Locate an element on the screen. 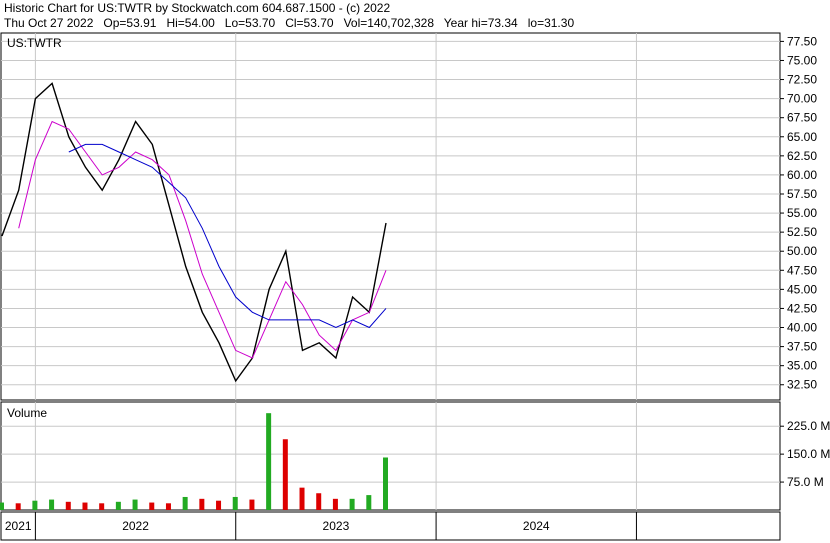 This screenshot has width=830, height=543. ma_long-line is located at coordinates (227, 236).